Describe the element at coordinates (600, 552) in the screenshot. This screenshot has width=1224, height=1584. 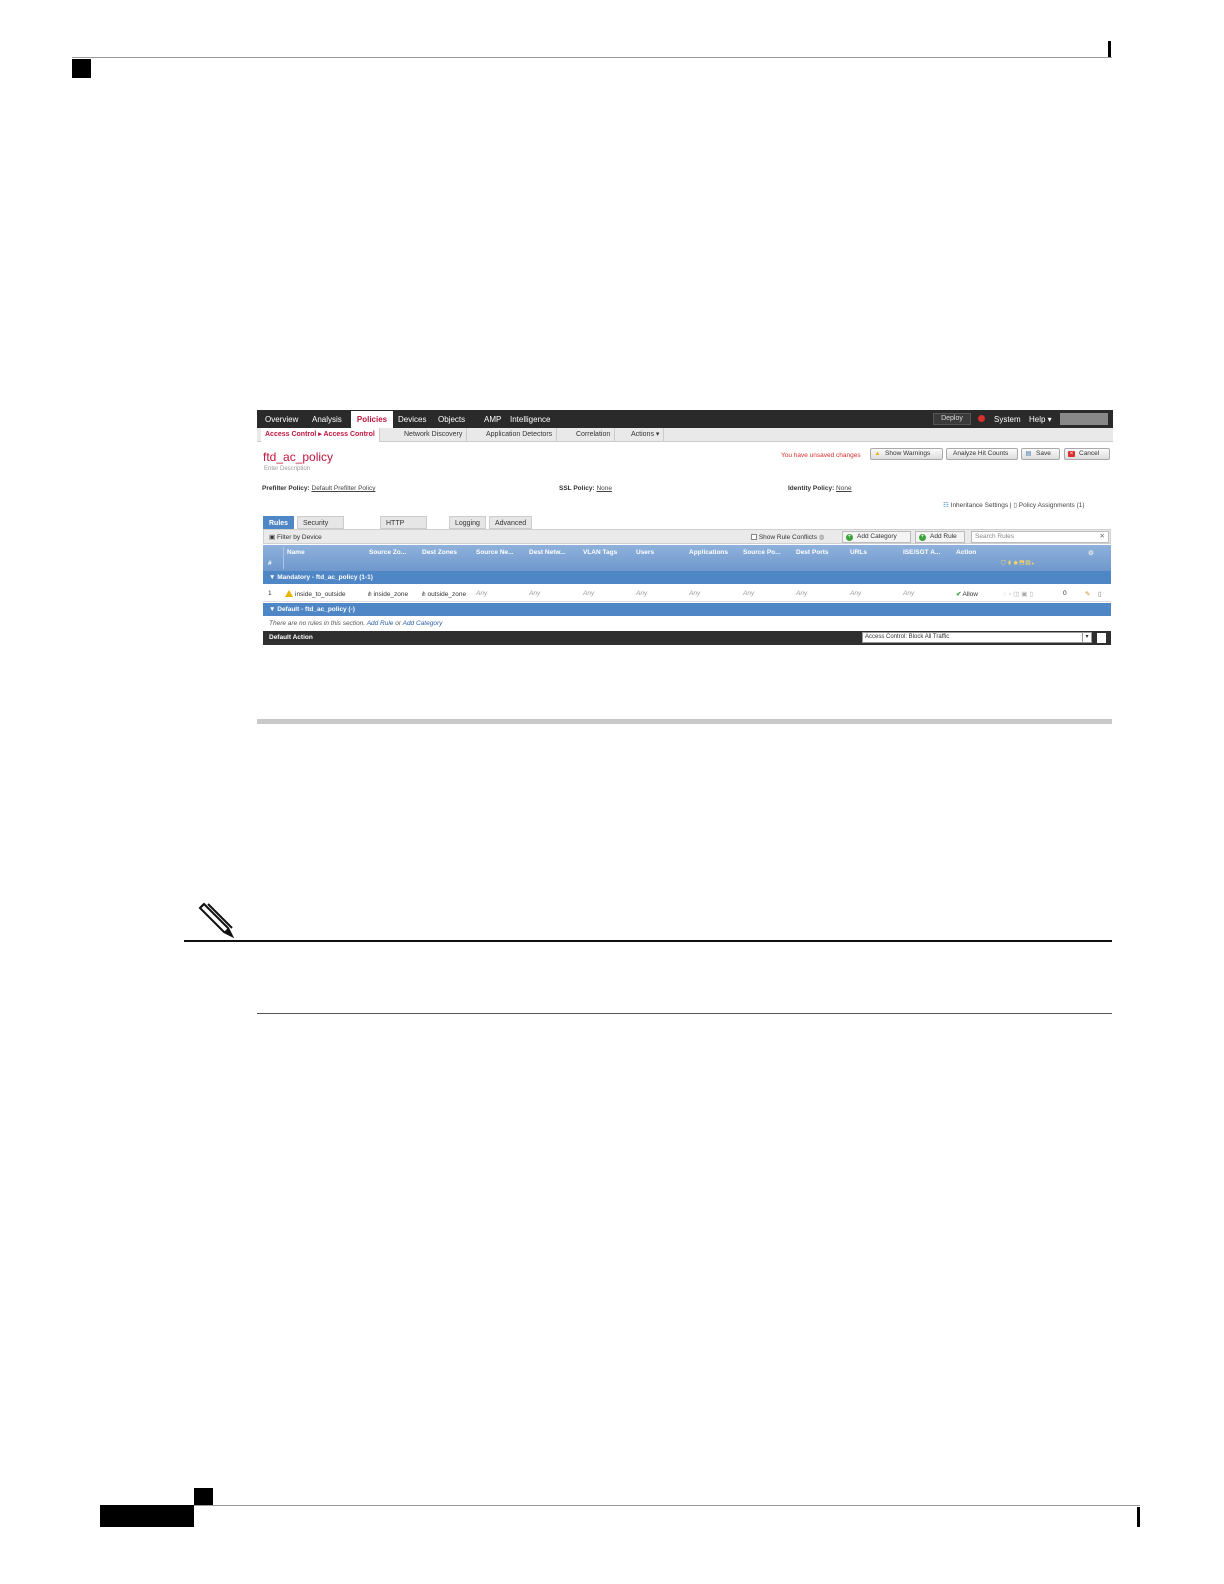
I see `col-vlan-tags: VLAN Tags` at that location.